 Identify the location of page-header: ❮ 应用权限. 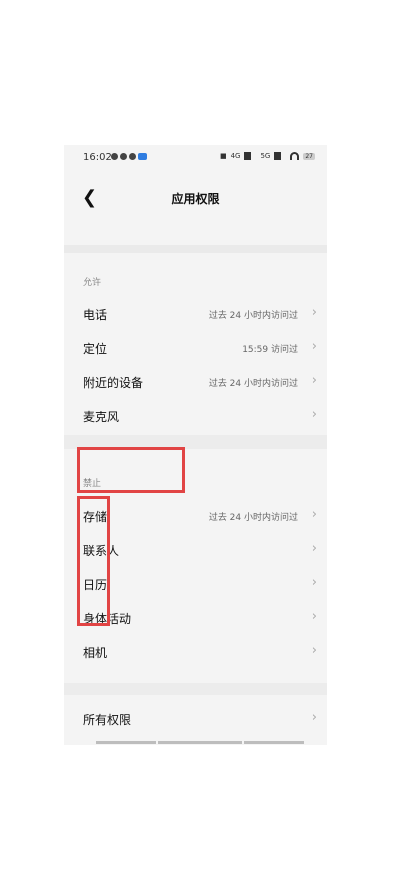
(195, 198).